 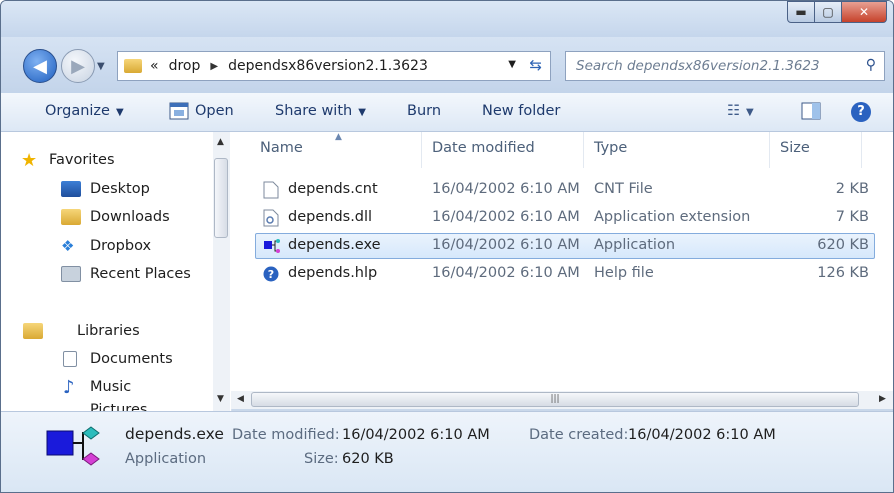 I want to click on address-bar: « drop ▶ dependsx86version2.1.3623 ▼ ⇆, so click(x=334, y=66).